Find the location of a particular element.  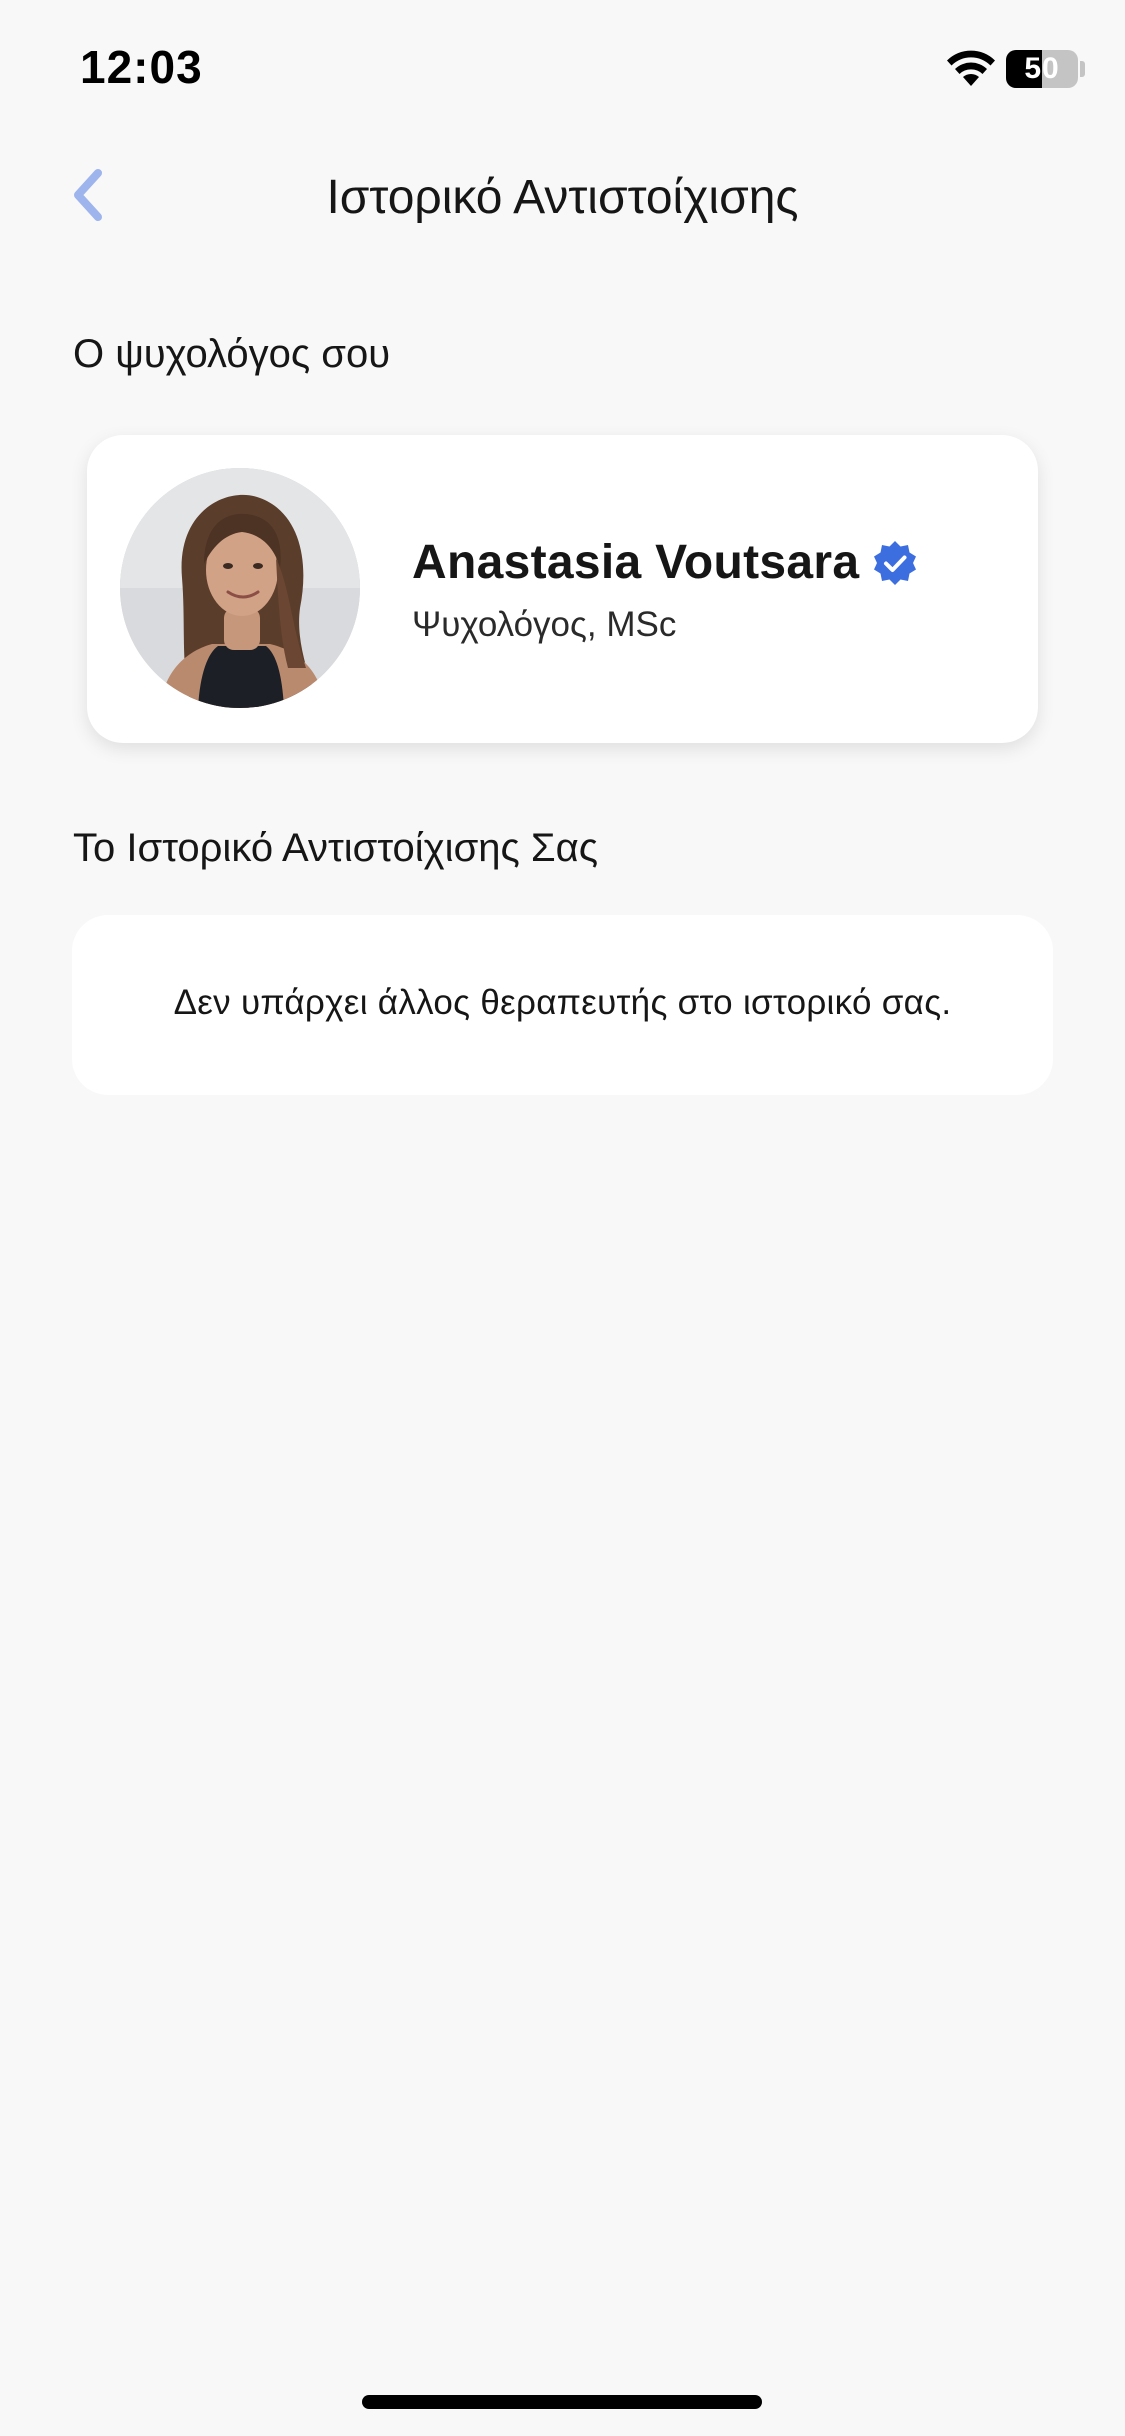

psychologist-name-row: Anastasia Voutsara is located at coordinates (665, 562).